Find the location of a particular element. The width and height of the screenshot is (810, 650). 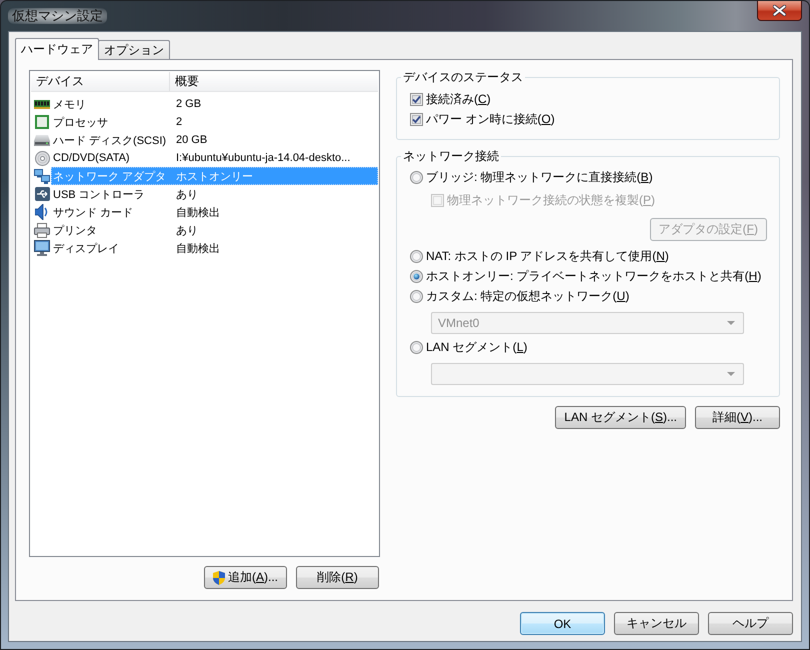

device-row: サウンド カード 自動検出 is located at coordinates (214, 212).